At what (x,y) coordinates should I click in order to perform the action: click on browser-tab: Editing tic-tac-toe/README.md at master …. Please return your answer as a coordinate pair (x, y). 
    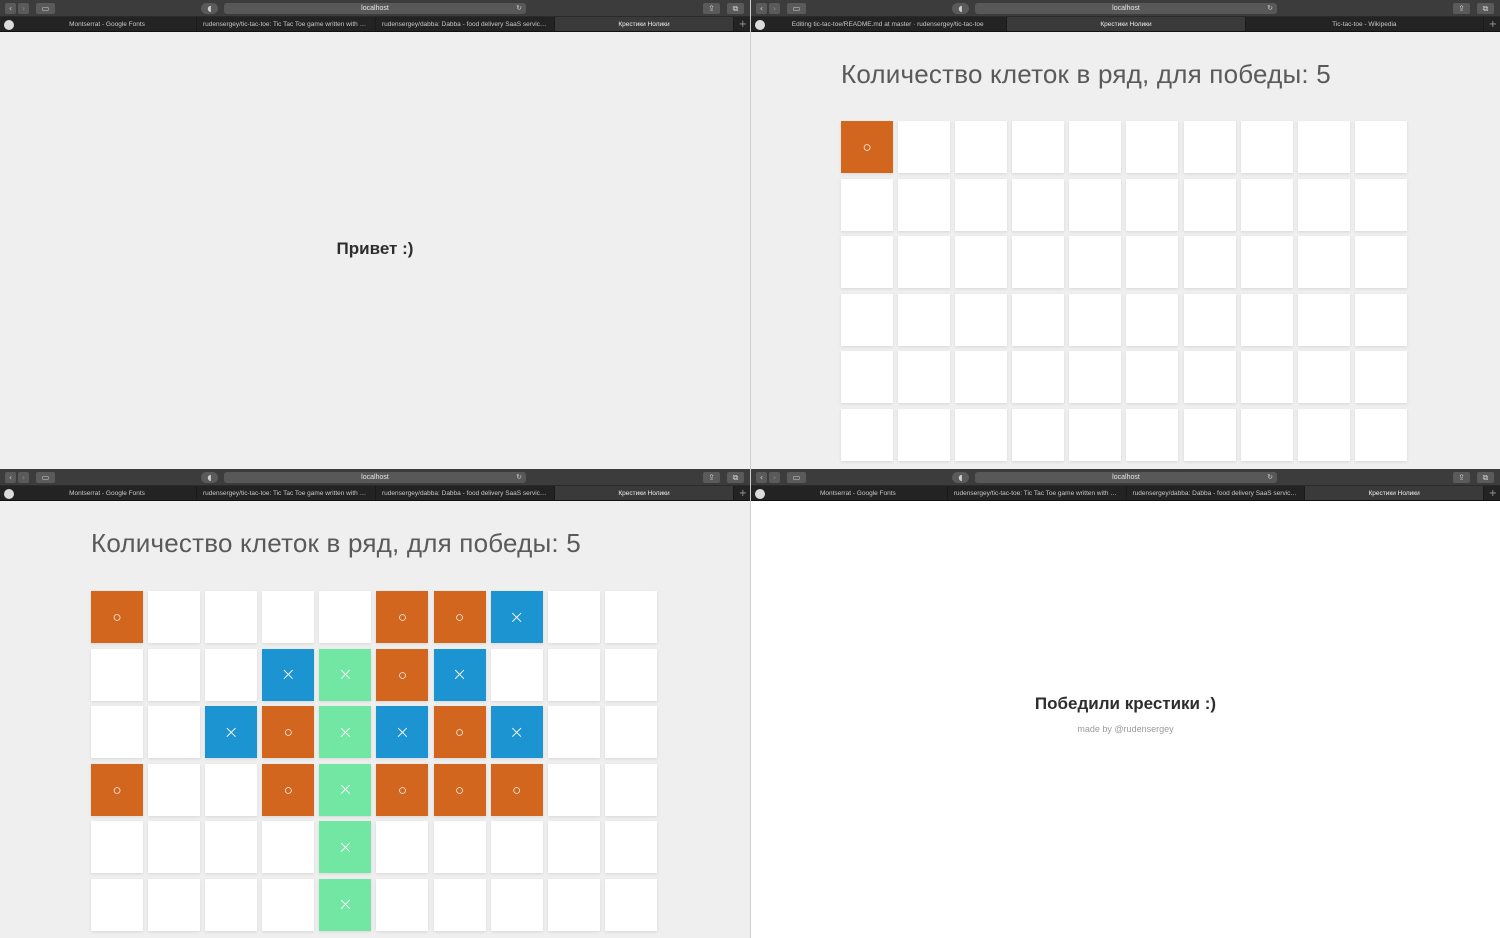
    Looking at the image, I should click on (888, 24).